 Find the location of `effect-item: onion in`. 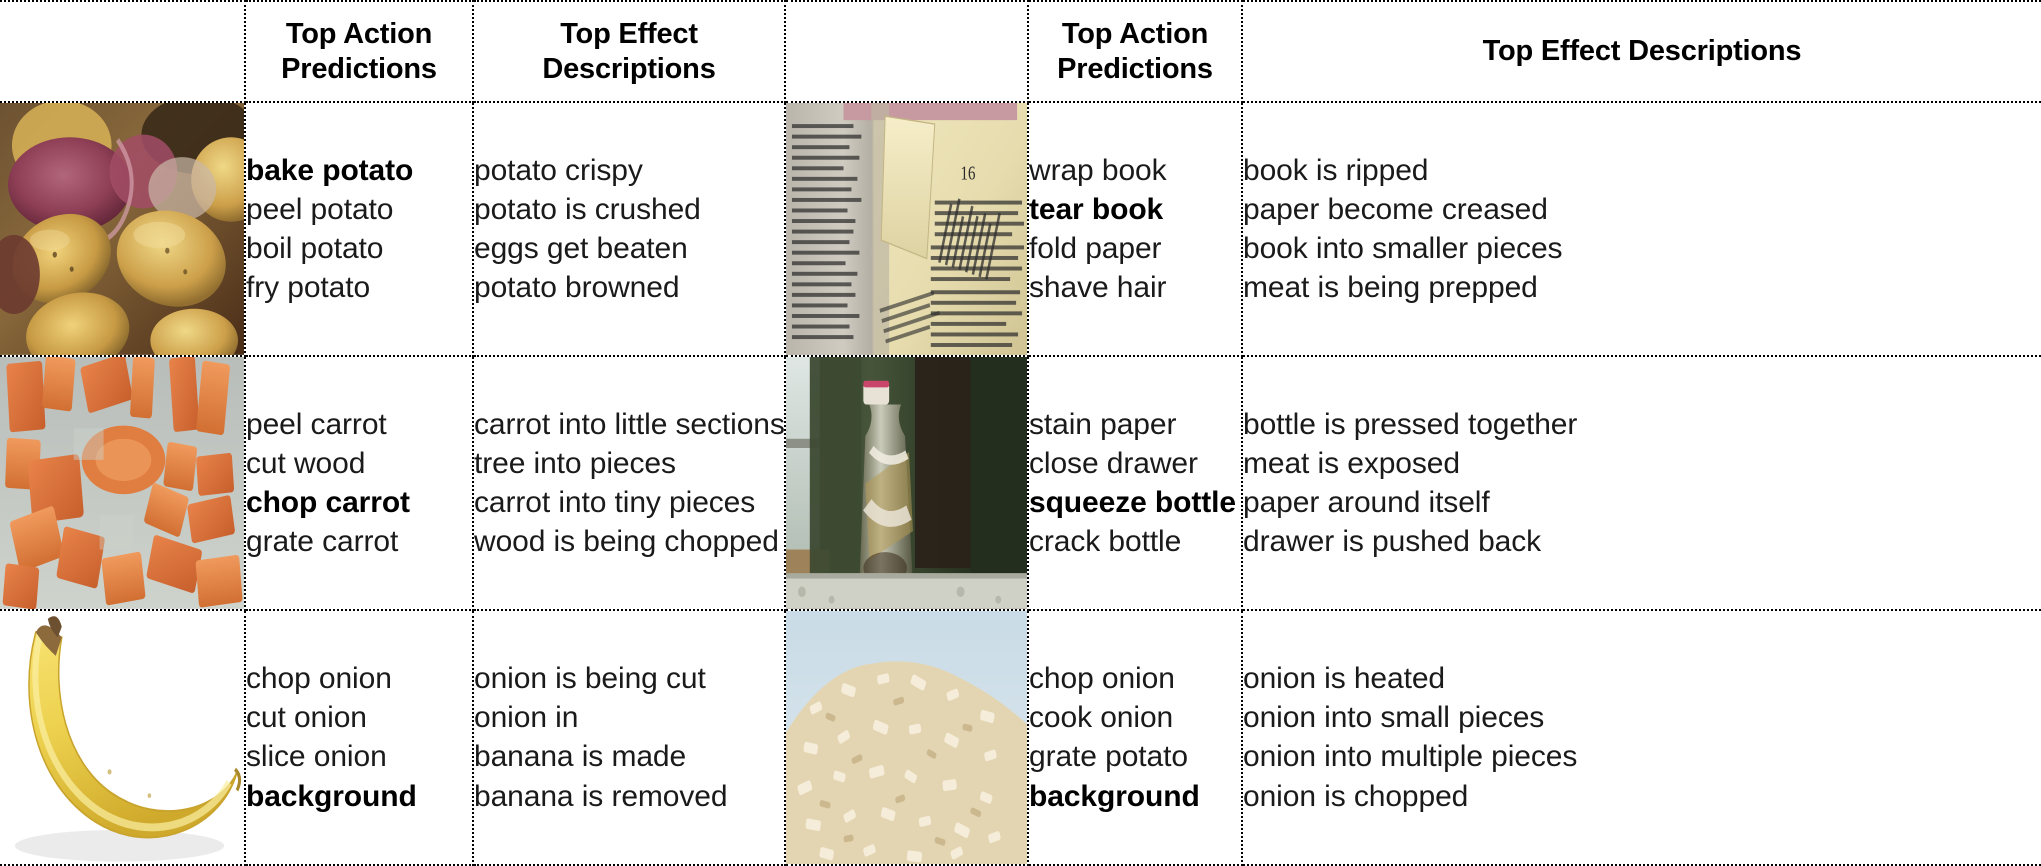

effect-item: onion in is located at coordinates (526, 718).